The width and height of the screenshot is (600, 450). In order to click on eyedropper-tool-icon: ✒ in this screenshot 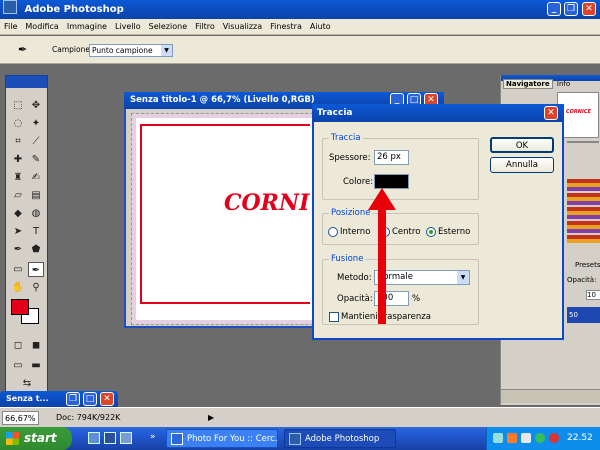, I will do `click(36, 269)`.